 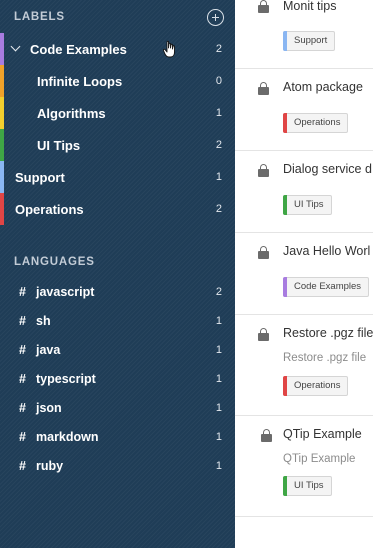 What do you see at coordinates (43, 321) in the screenshot?
I see `language-label: sh` at bounding box center [43, 321].